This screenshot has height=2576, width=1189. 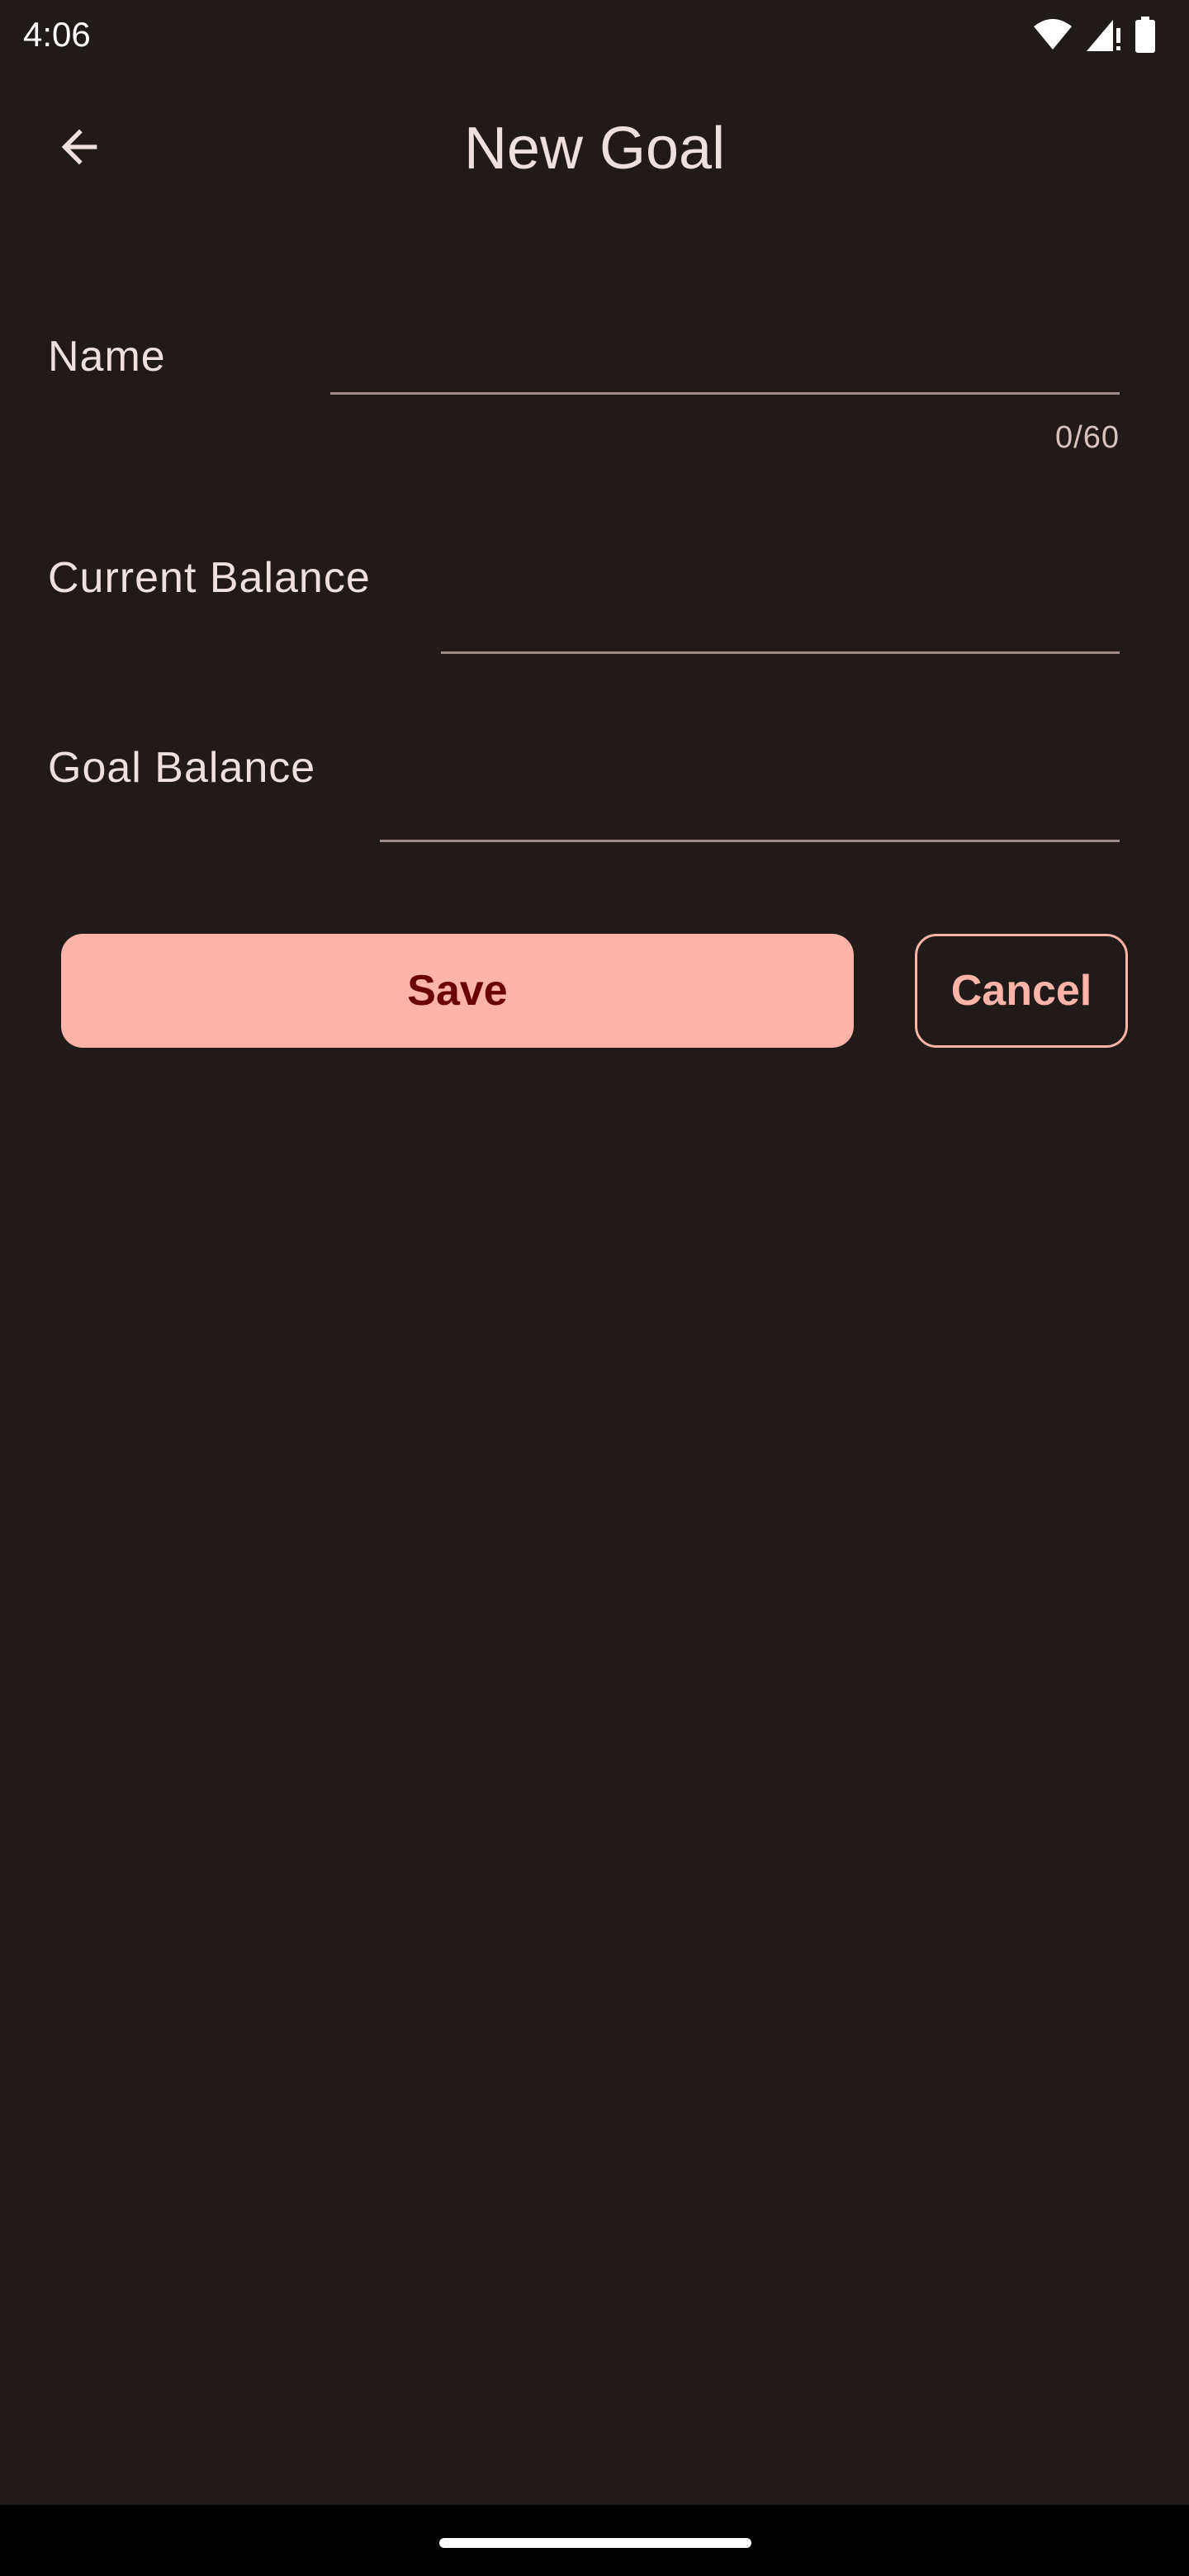 I want to click on navigation-bar, so click(x=594, y=2540).